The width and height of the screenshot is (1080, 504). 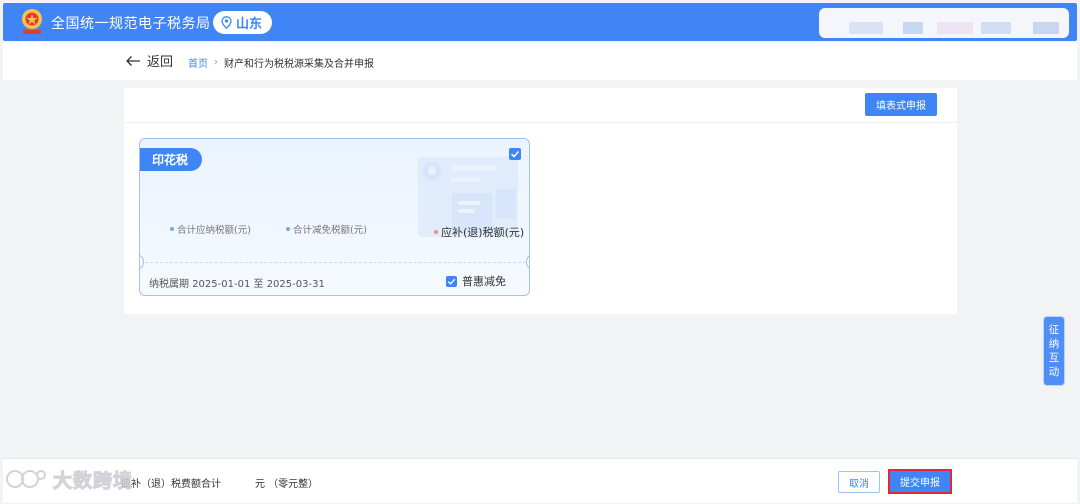 What do you see at coordinates (299, 64) in the screenshot?
I see `breadcrumb-current: 财产和行为税税源采集及合并申报` at bounding box center [299, 64].